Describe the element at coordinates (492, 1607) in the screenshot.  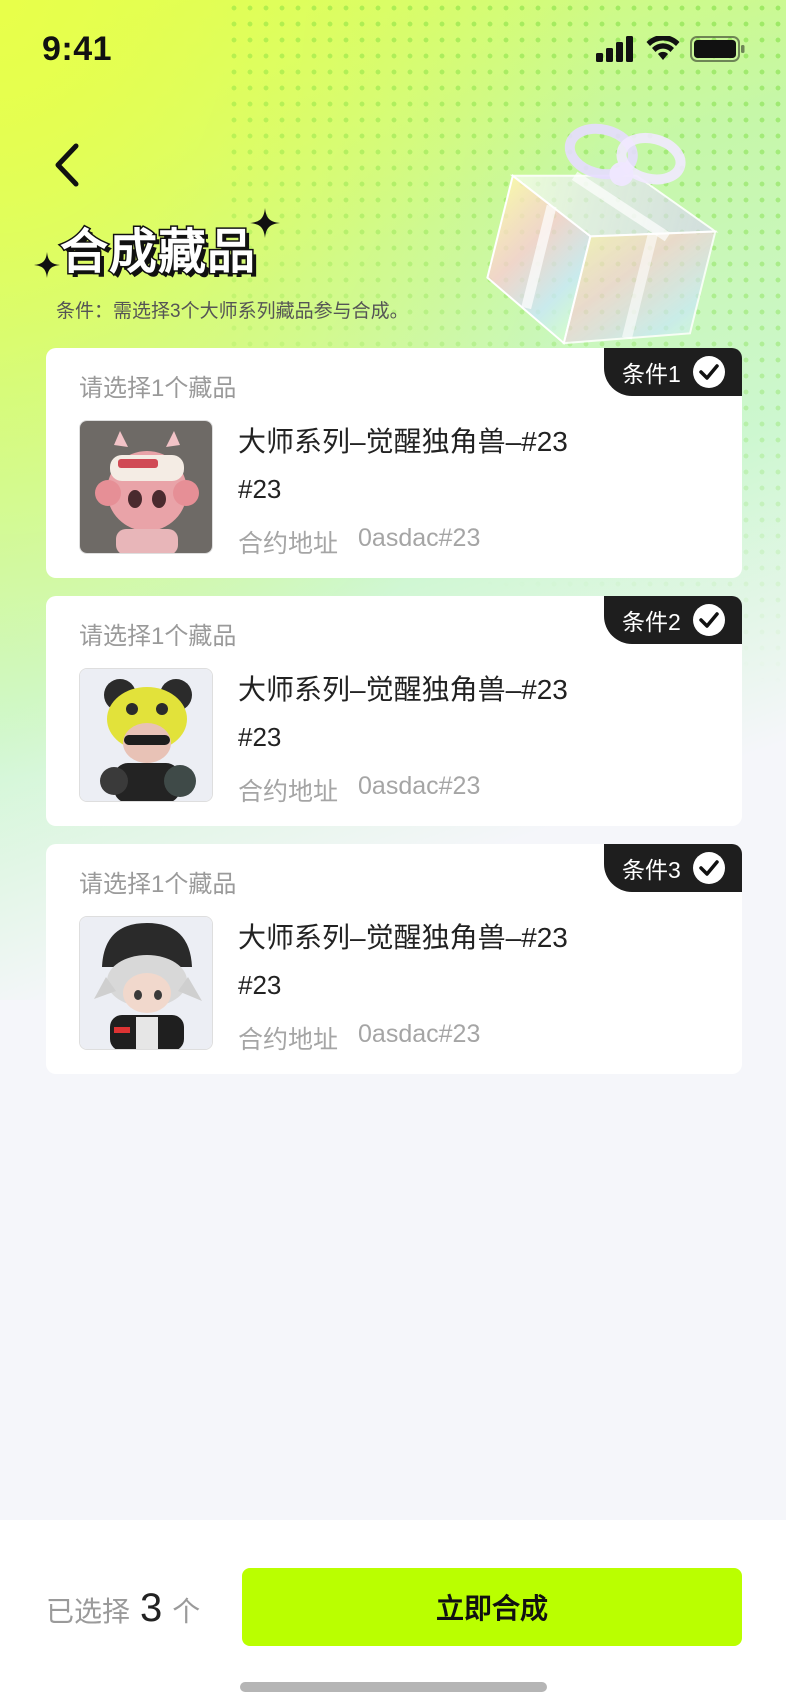
I see `synthesize-button: 立即合成` at that location.